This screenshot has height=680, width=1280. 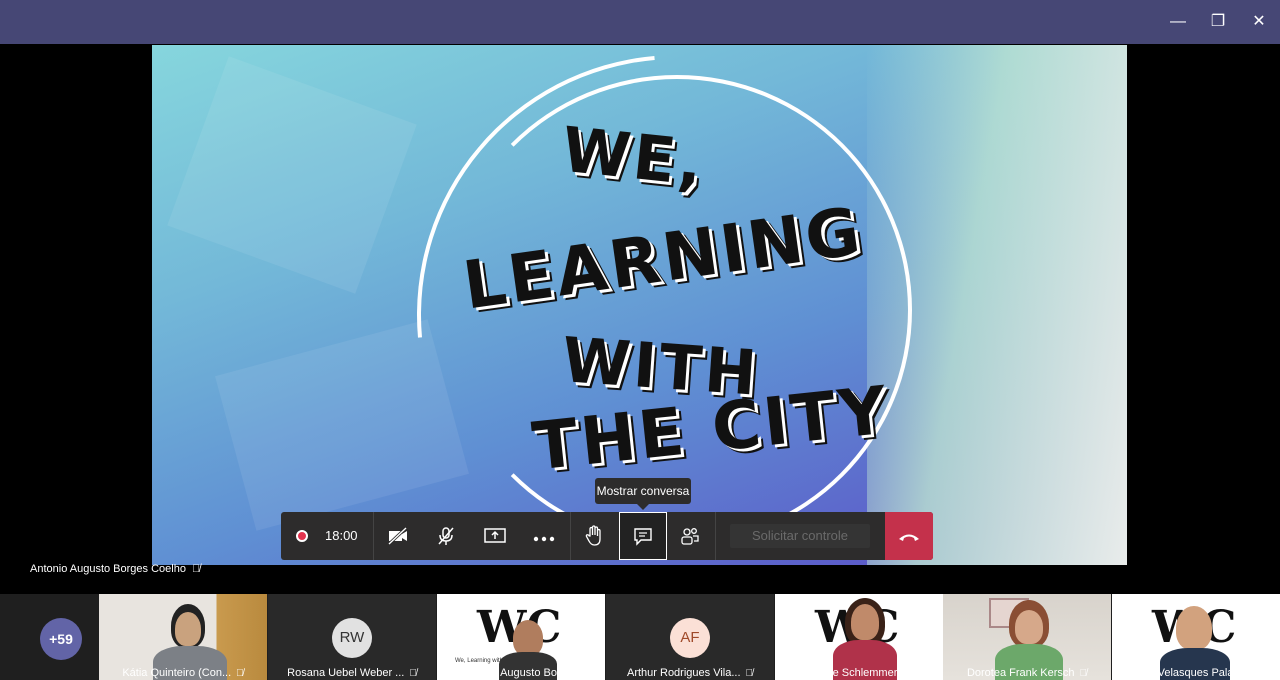 I want to click on participant-name-row: Kátia Quinteiro (Con... 🎙̸, so click(x=183, y=673).